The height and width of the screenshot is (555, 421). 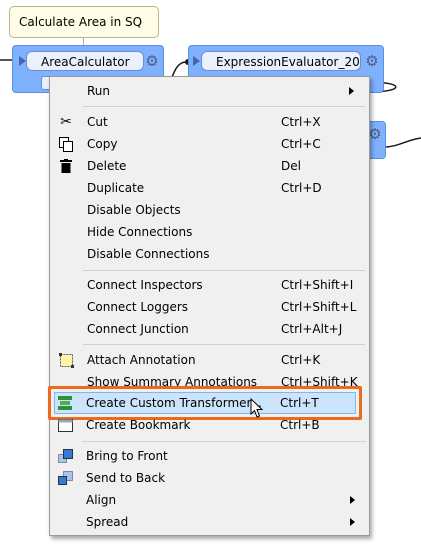 I want to click on menu-item-shortcut: Ctrl+Shift+I, so click(x=317, y=285).